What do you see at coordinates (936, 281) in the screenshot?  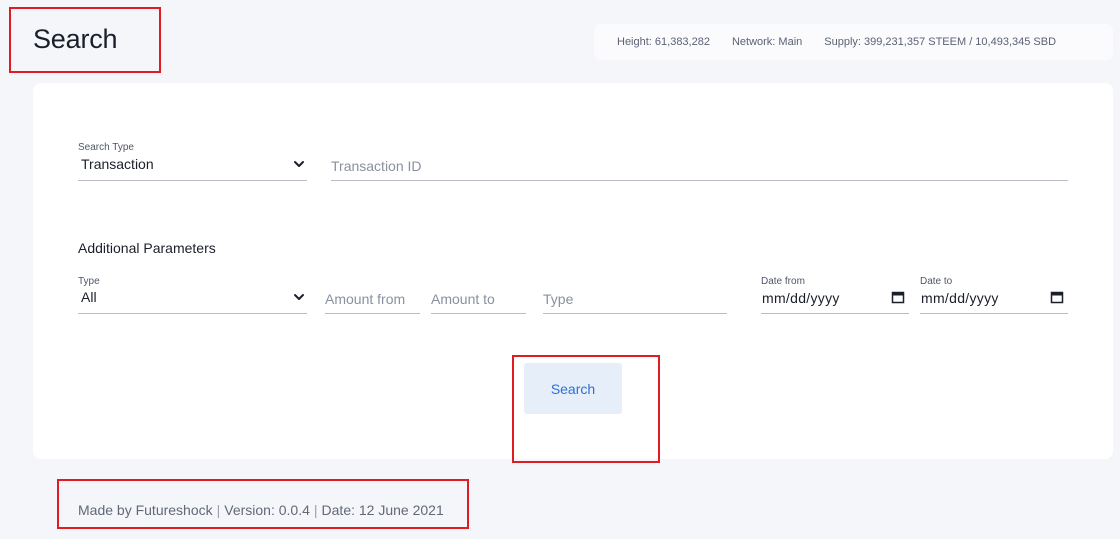 I see `date-to-label: Date to` at bounding box center [936, 281].